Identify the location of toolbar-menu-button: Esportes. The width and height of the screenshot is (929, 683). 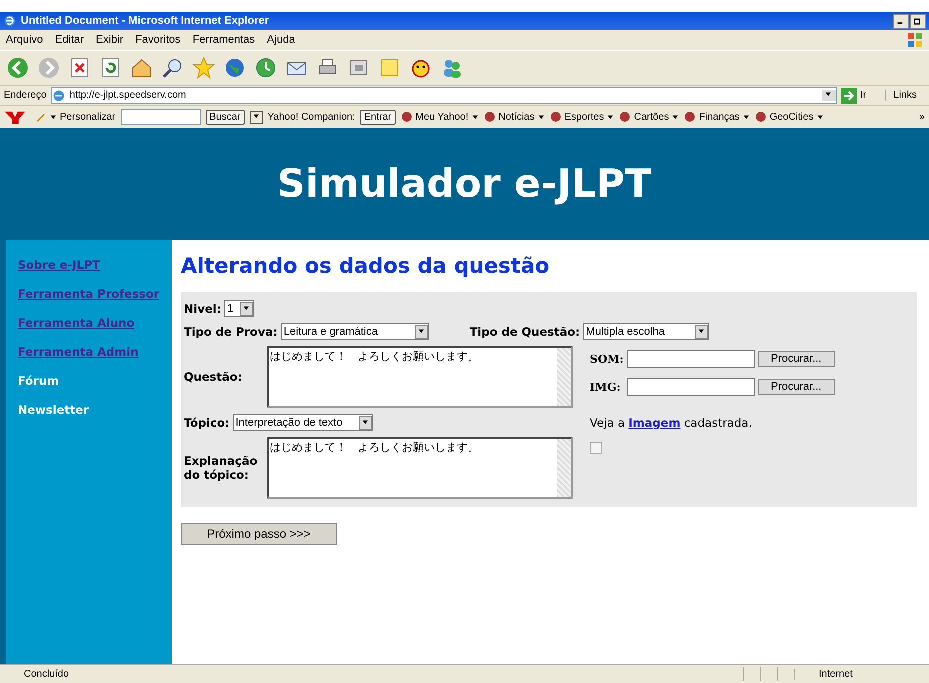
(582, 117).